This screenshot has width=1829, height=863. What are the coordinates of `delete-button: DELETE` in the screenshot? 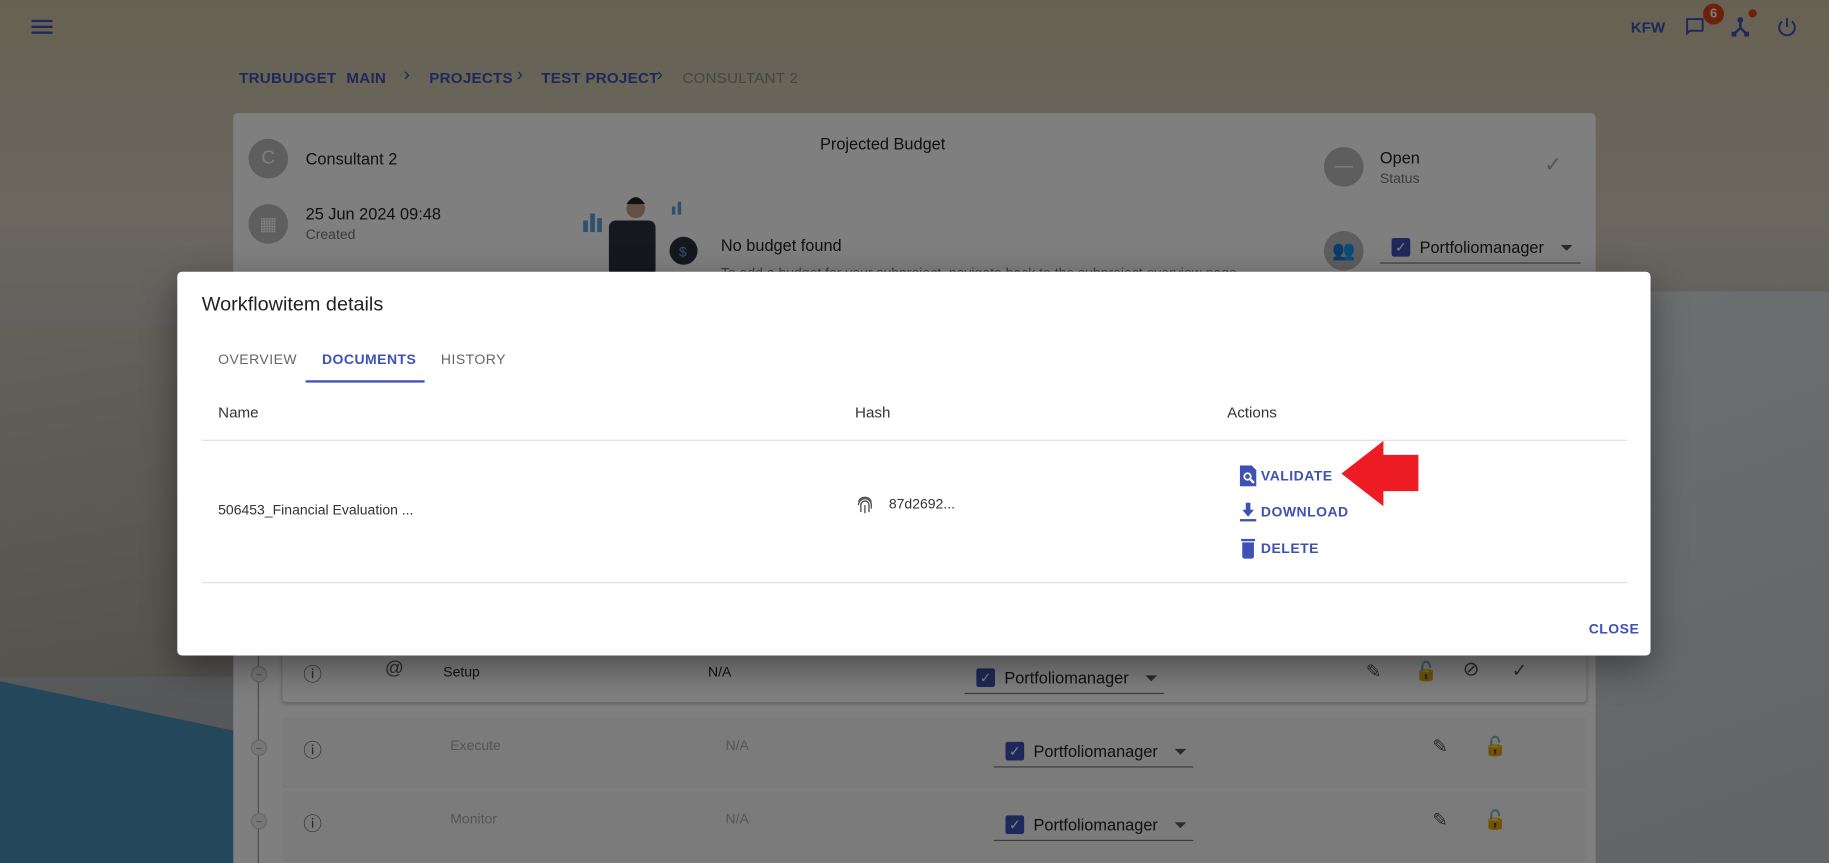 It's located at (1279, 548).